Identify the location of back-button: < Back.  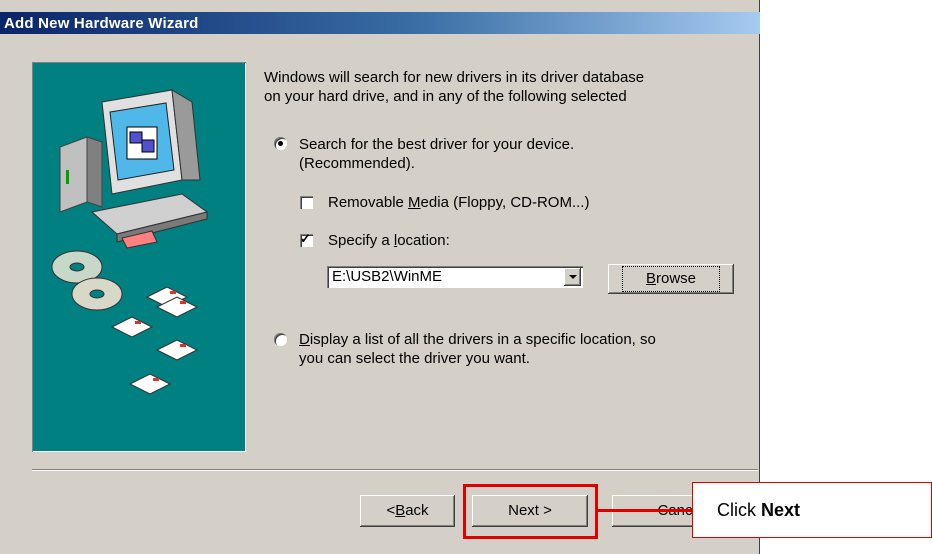
(407, 511).